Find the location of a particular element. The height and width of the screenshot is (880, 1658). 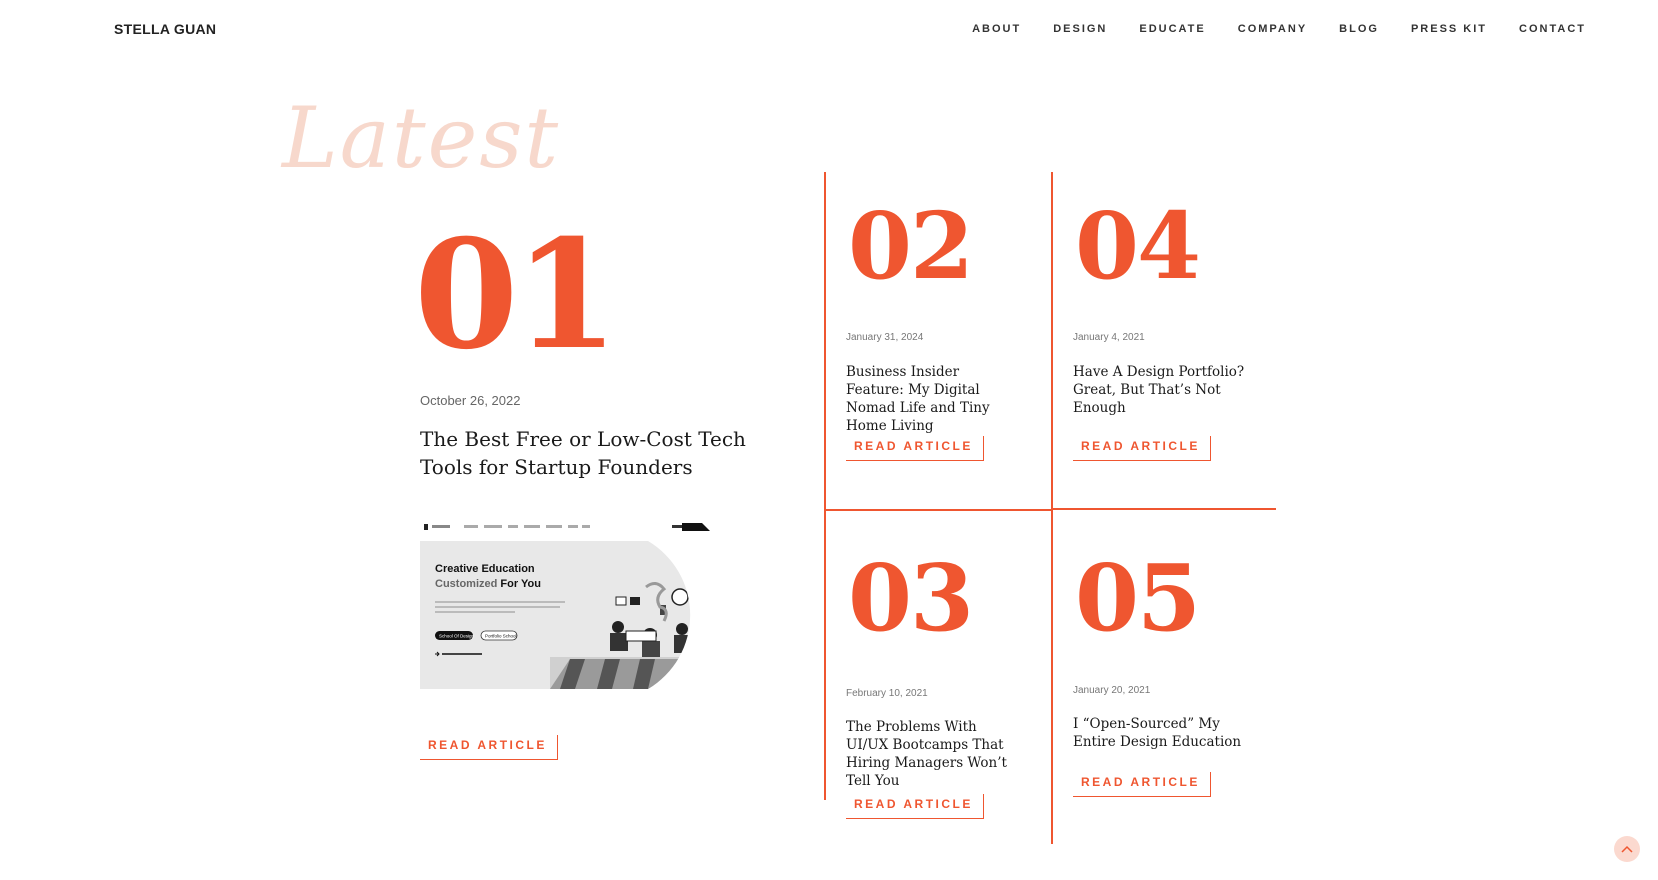

nav-design: DESIGN is located at coordinates (1080, 29).